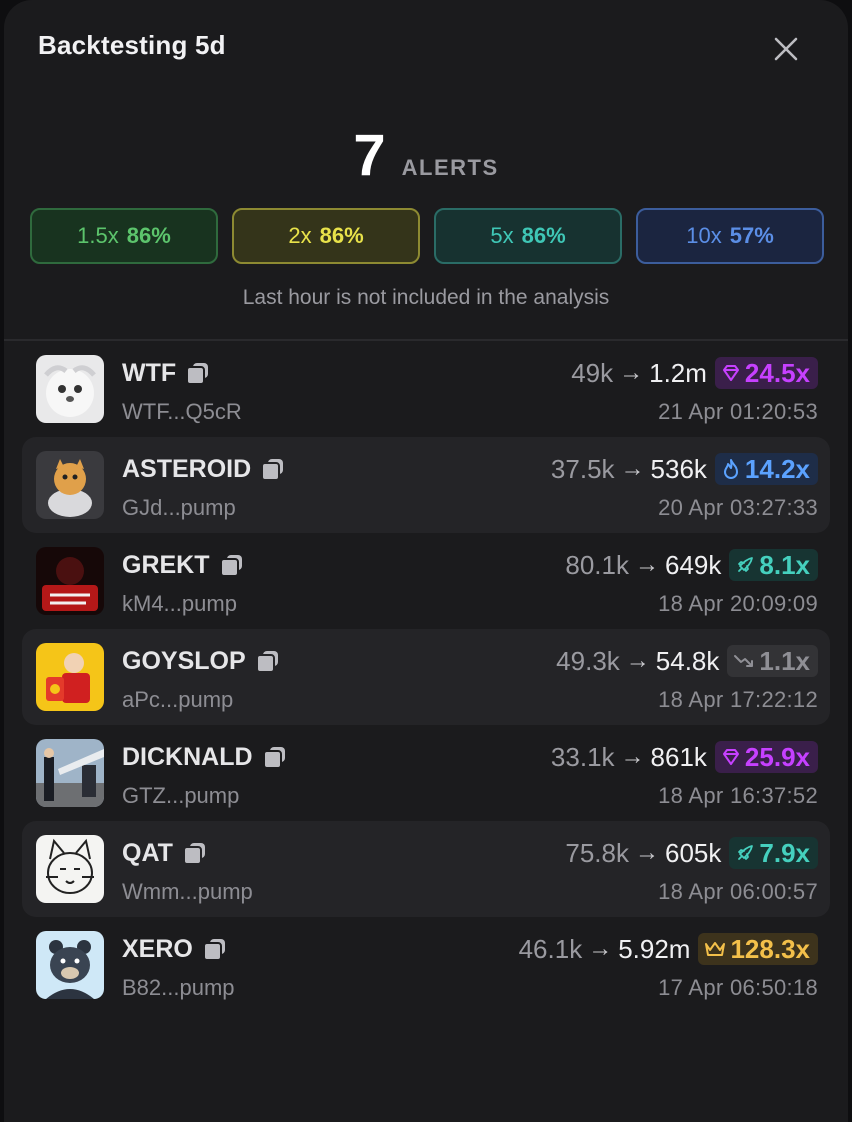 Image resolution: width=852 pixels, height=1122 pixels. I want to click on avatar-grekt, so click(70, 581).